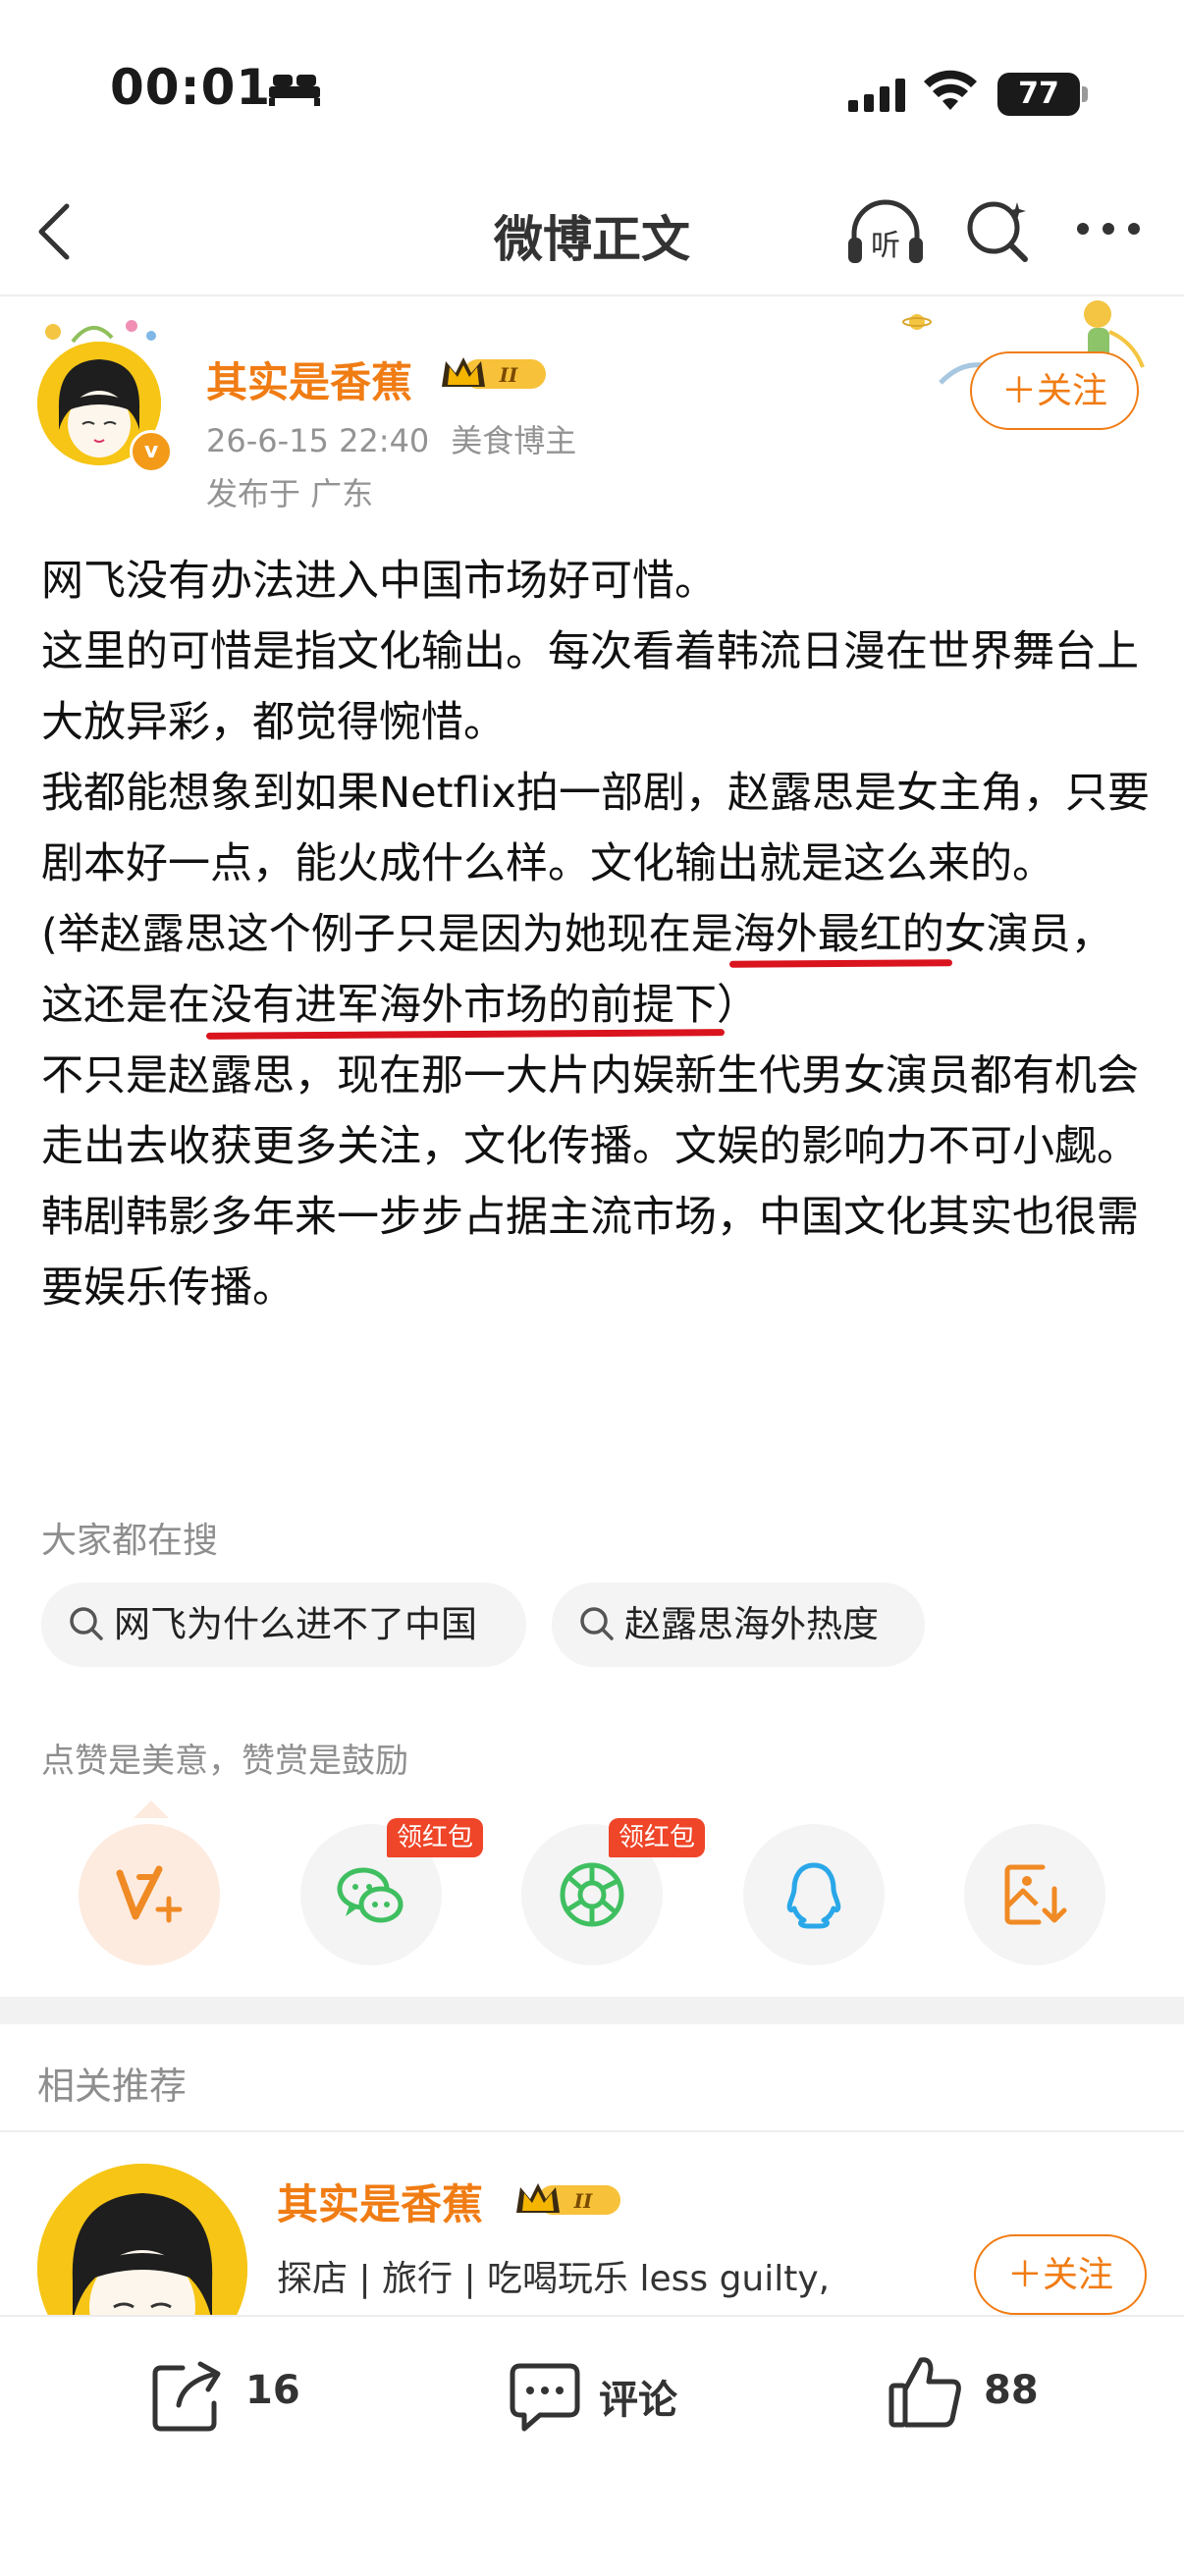  I want to click on post-text: ）, so click(738, 1005).